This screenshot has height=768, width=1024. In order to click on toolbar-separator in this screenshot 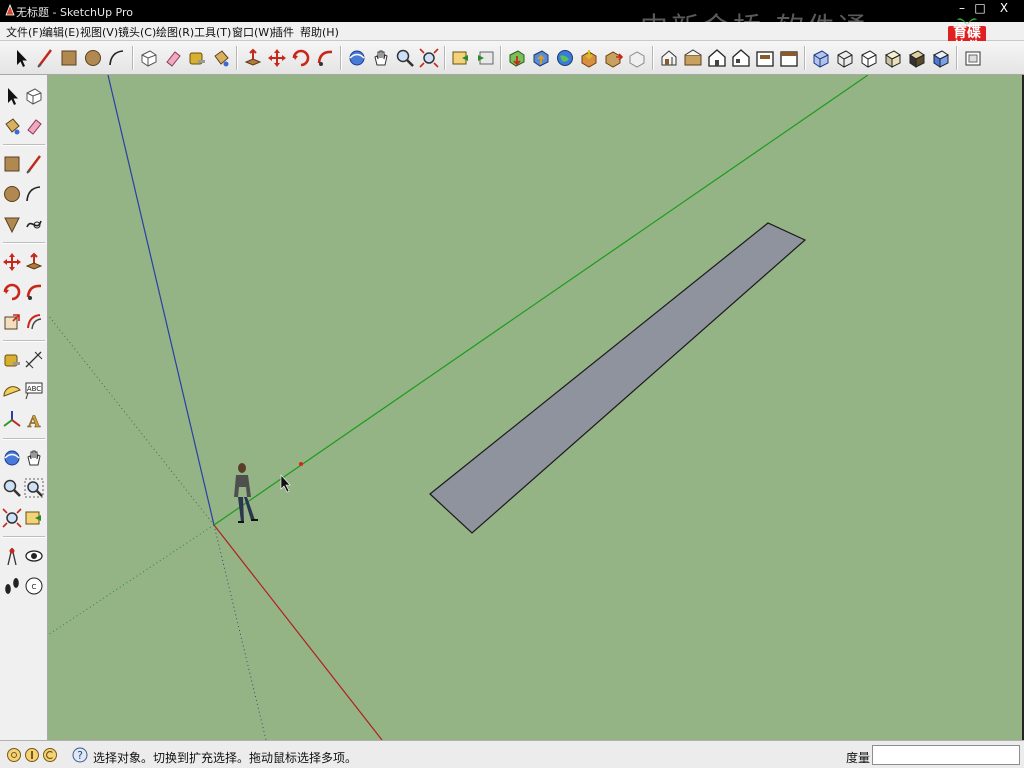, I will do `click(24, 536)`.